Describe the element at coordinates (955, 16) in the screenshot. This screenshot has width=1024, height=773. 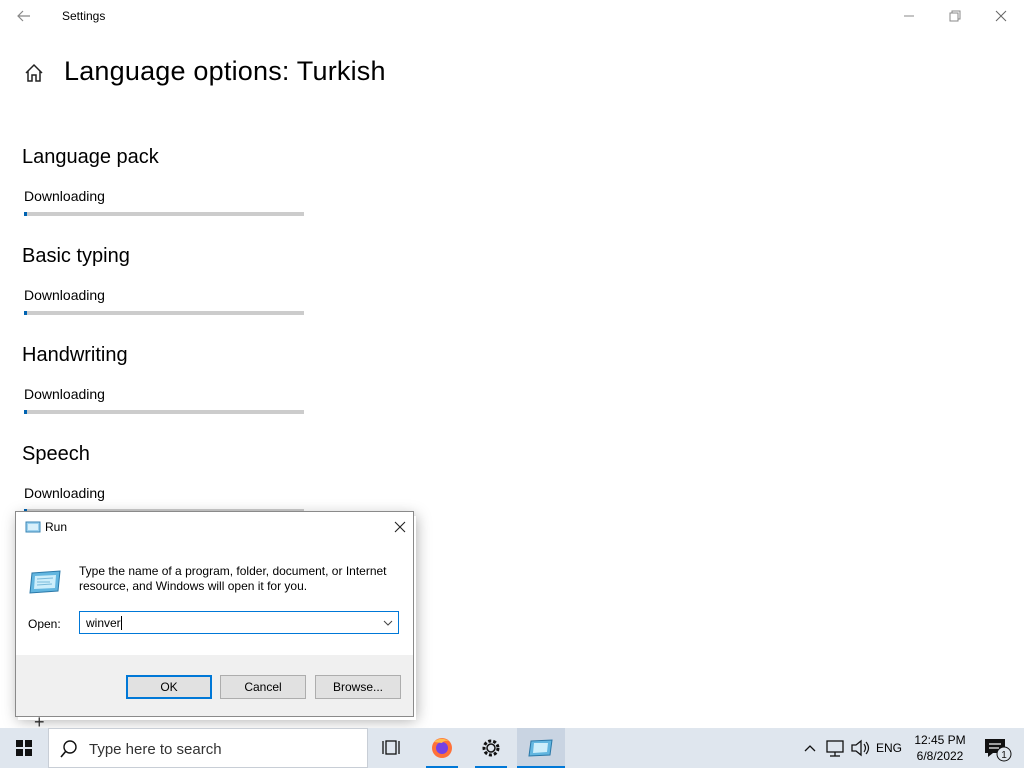
I see `restore-icon` at that location.